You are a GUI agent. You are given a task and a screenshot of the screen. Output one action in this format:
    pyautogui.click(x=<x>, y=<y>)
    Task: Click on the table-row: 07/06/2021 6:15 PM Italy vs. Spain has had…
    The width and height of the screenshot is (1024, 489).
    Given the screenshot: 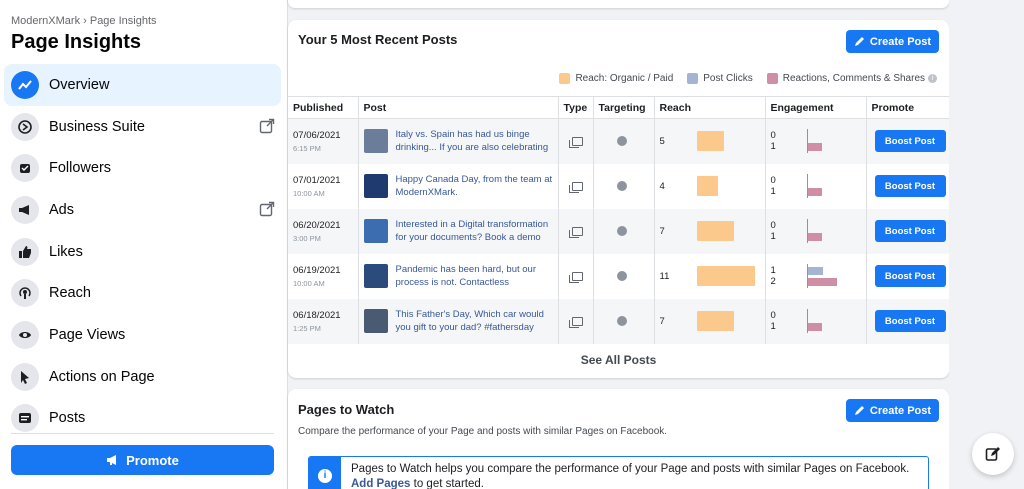 What is the action you would take?
    pyautogui.click(x=618, y=141)
    